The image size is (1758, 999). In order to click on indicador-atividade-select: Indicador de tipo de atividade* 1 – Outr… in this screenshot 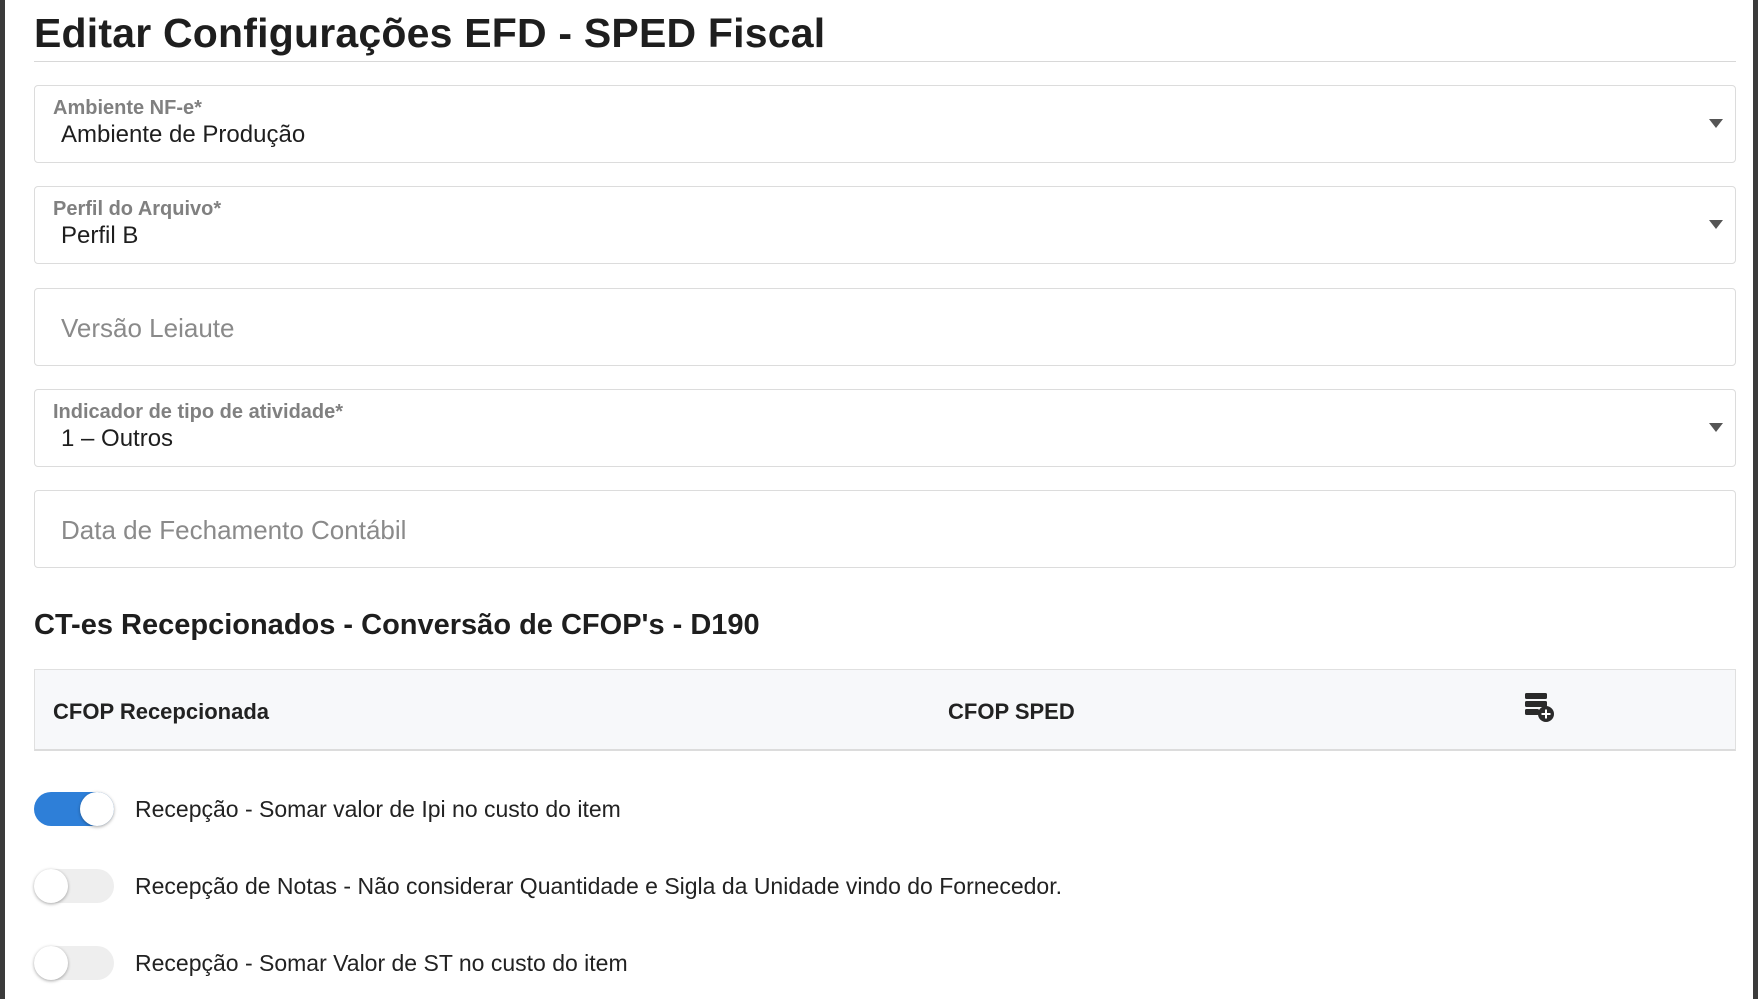, I will do `click(885, 428)`.